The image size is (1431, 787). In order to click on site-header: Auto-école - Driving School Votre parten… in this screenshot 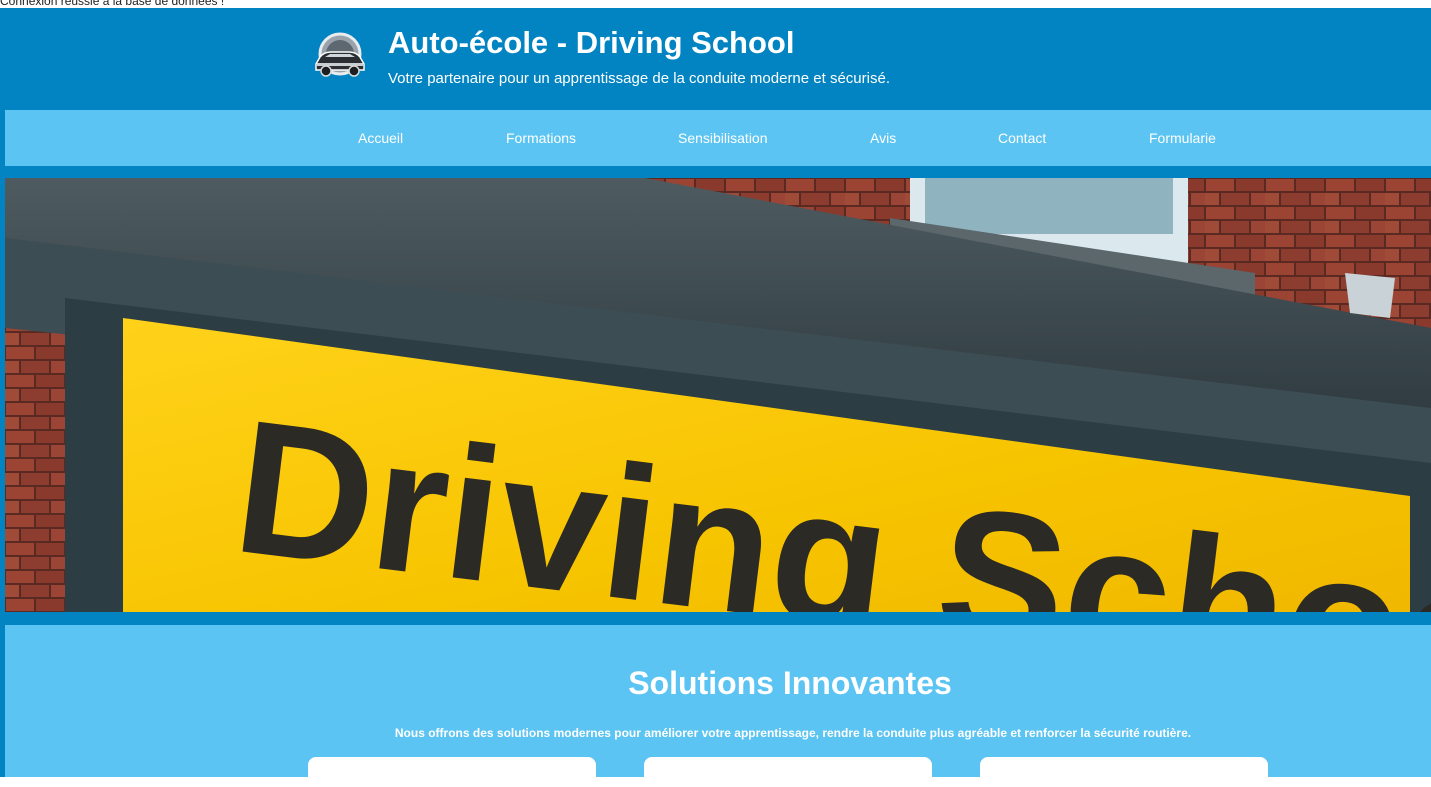, I will do `click(715, 59)`.